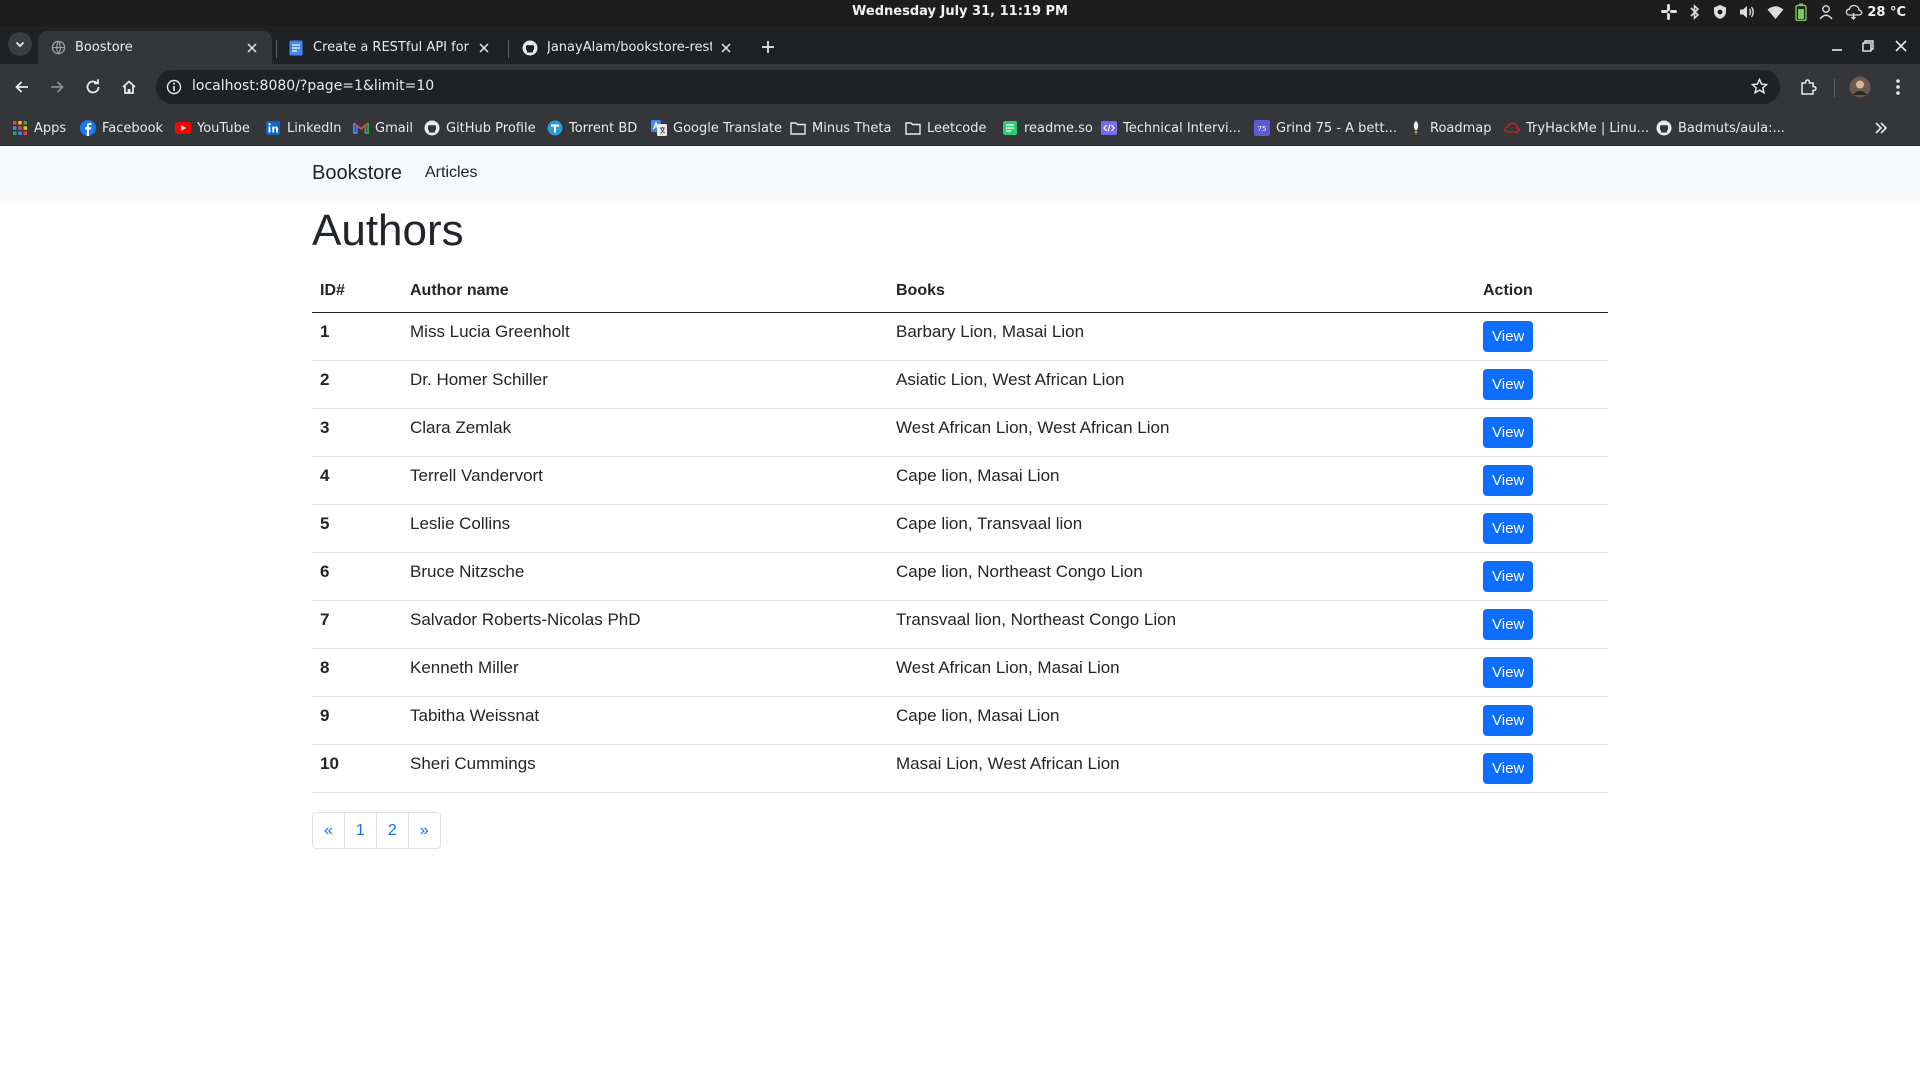 The width and height of the screenshot is (1920, 1080). Describe the element at coordinates (357, 432) in the screenshot. I see `author-id: 3` at that location.